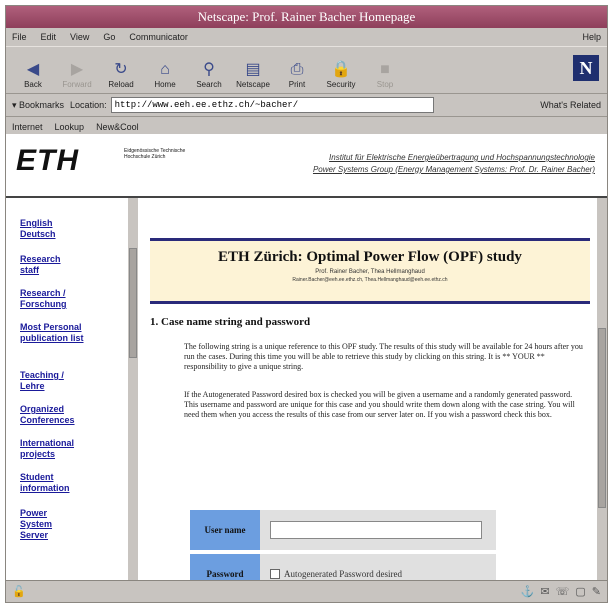  Describe the element at coordinates (47, 161) in the screenshot. I see `eth-logo: ETH` at that location.